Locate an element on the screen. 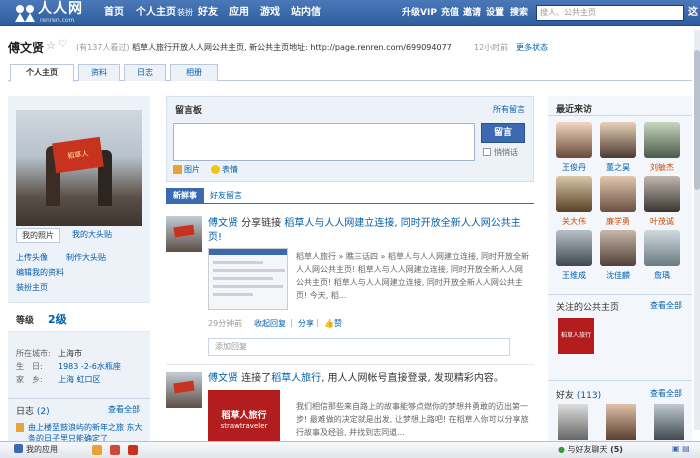  visitor-name: 刘敏杰 is located at coordinates (662, 167).